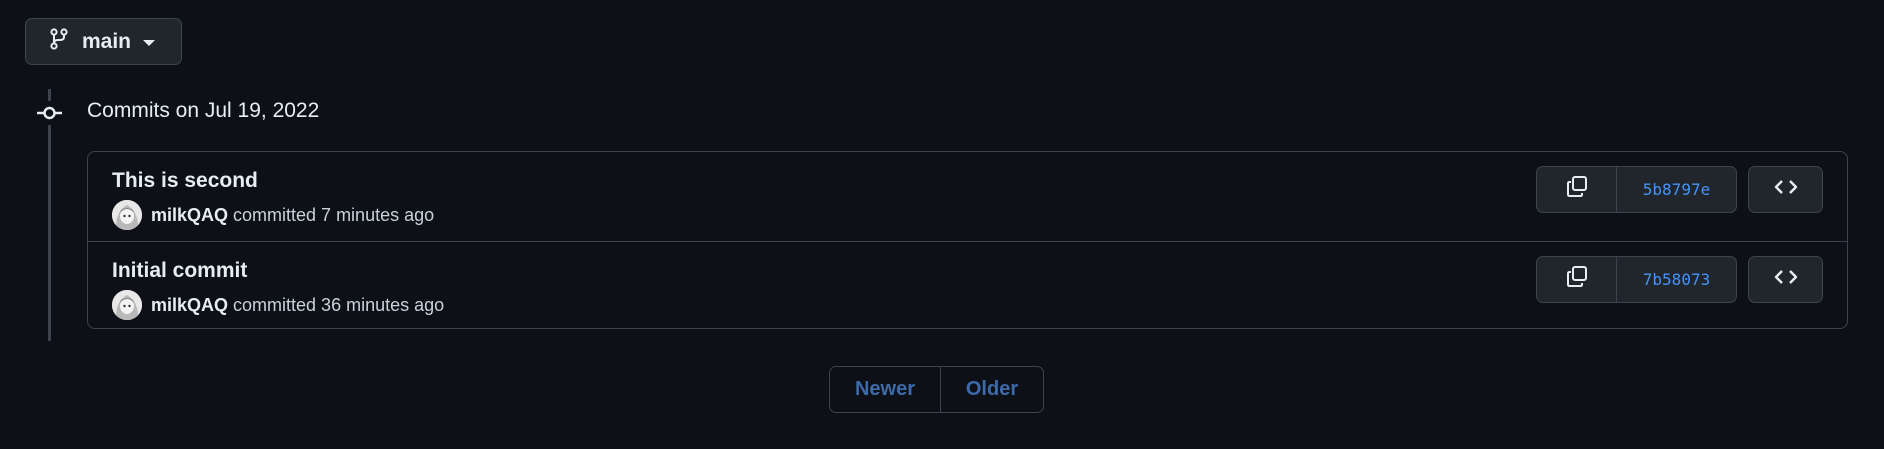 Image resolution: width=1884 pixels, height=449 pixels. I want to click on commit-group-title: Commits on Jul 19, 2022, so click(203, 110).